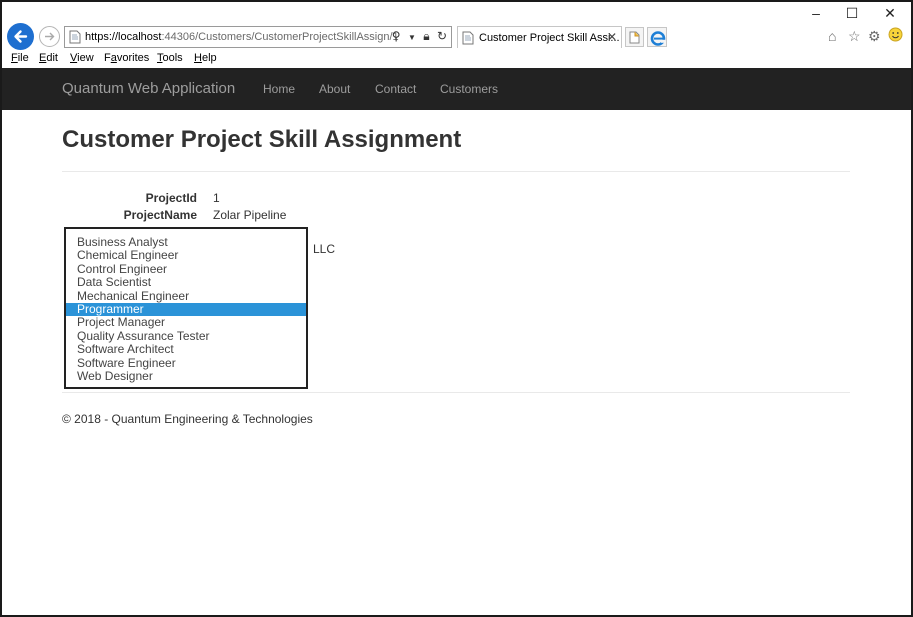  What do you see at coordinates (186, 322) in the screenshot?
I see `skill-option: Project Manager` at bounding box center [186, 322].